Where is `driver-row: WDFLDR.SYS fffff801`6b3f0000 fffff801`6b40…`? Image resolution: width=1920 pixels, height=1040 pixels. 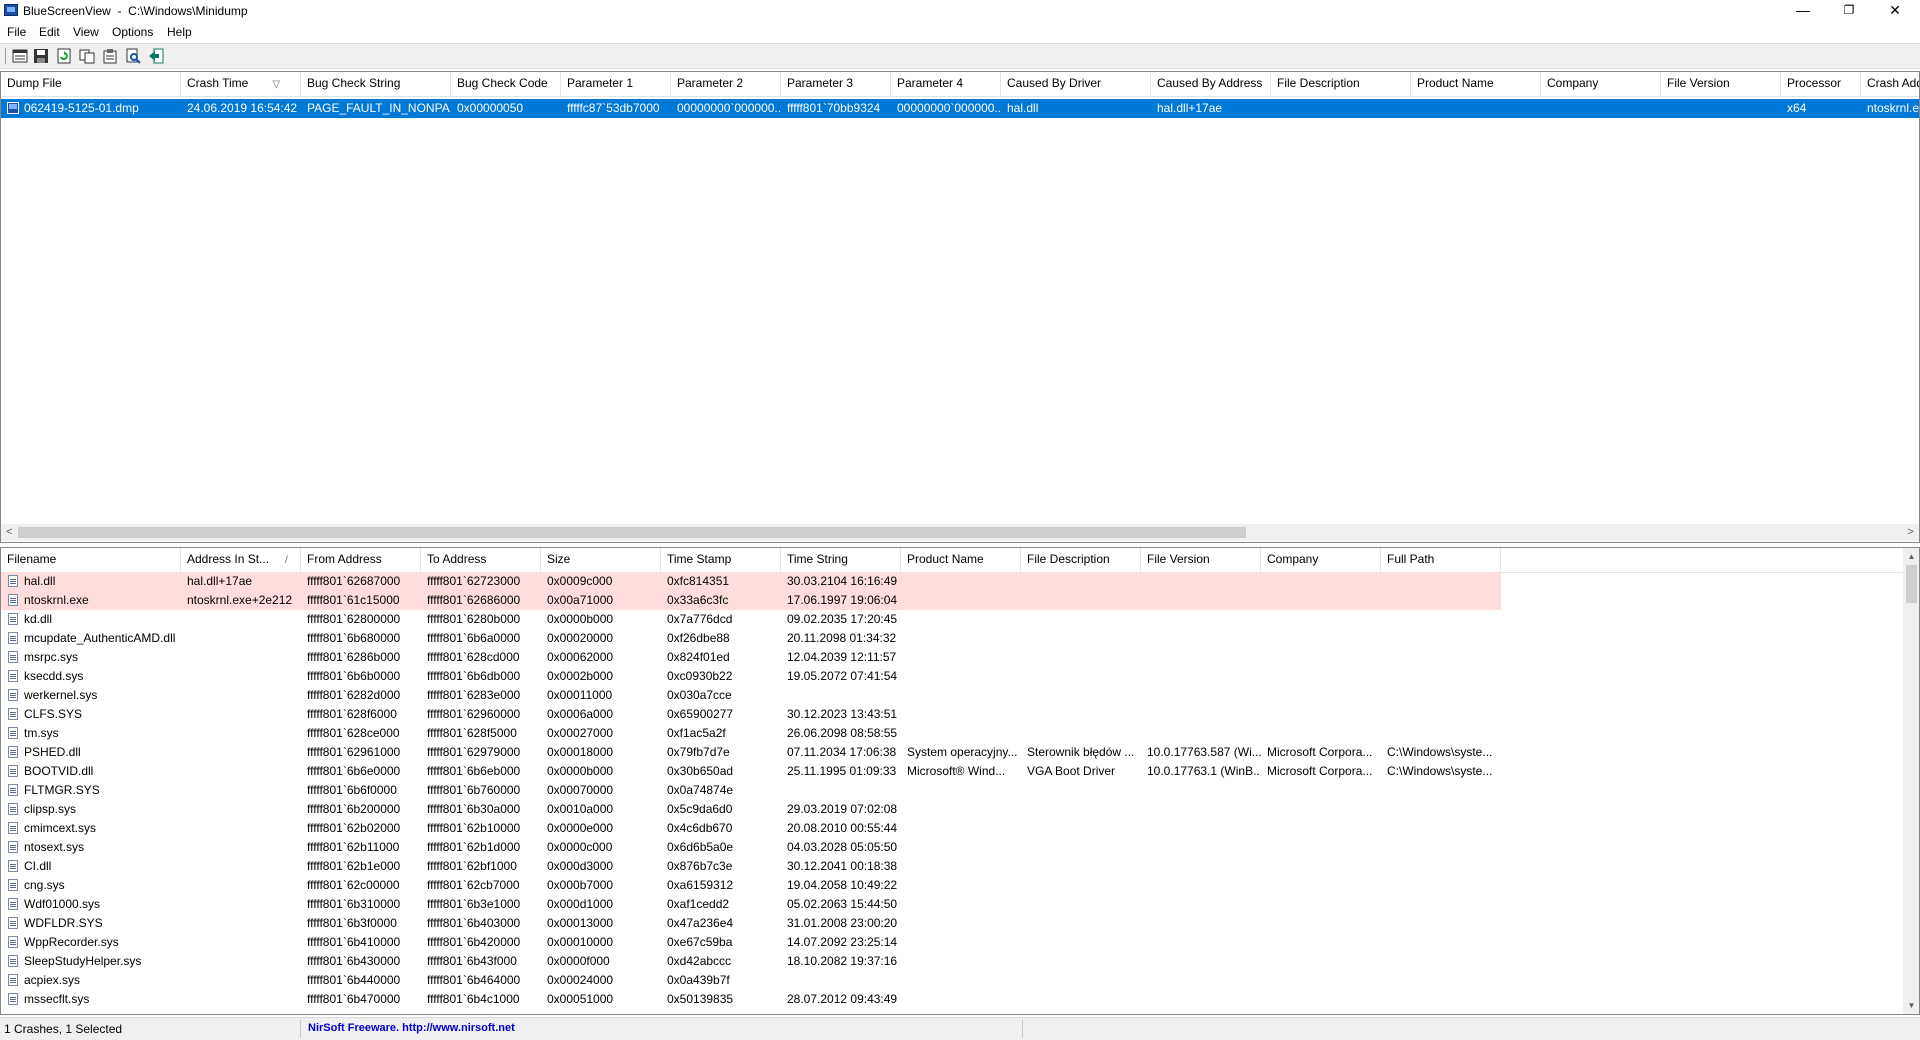
driver-row: WDFLDR.SYS fffff801`6b3f0000 fffff801`6b40… is located at coordinates (751, 923).